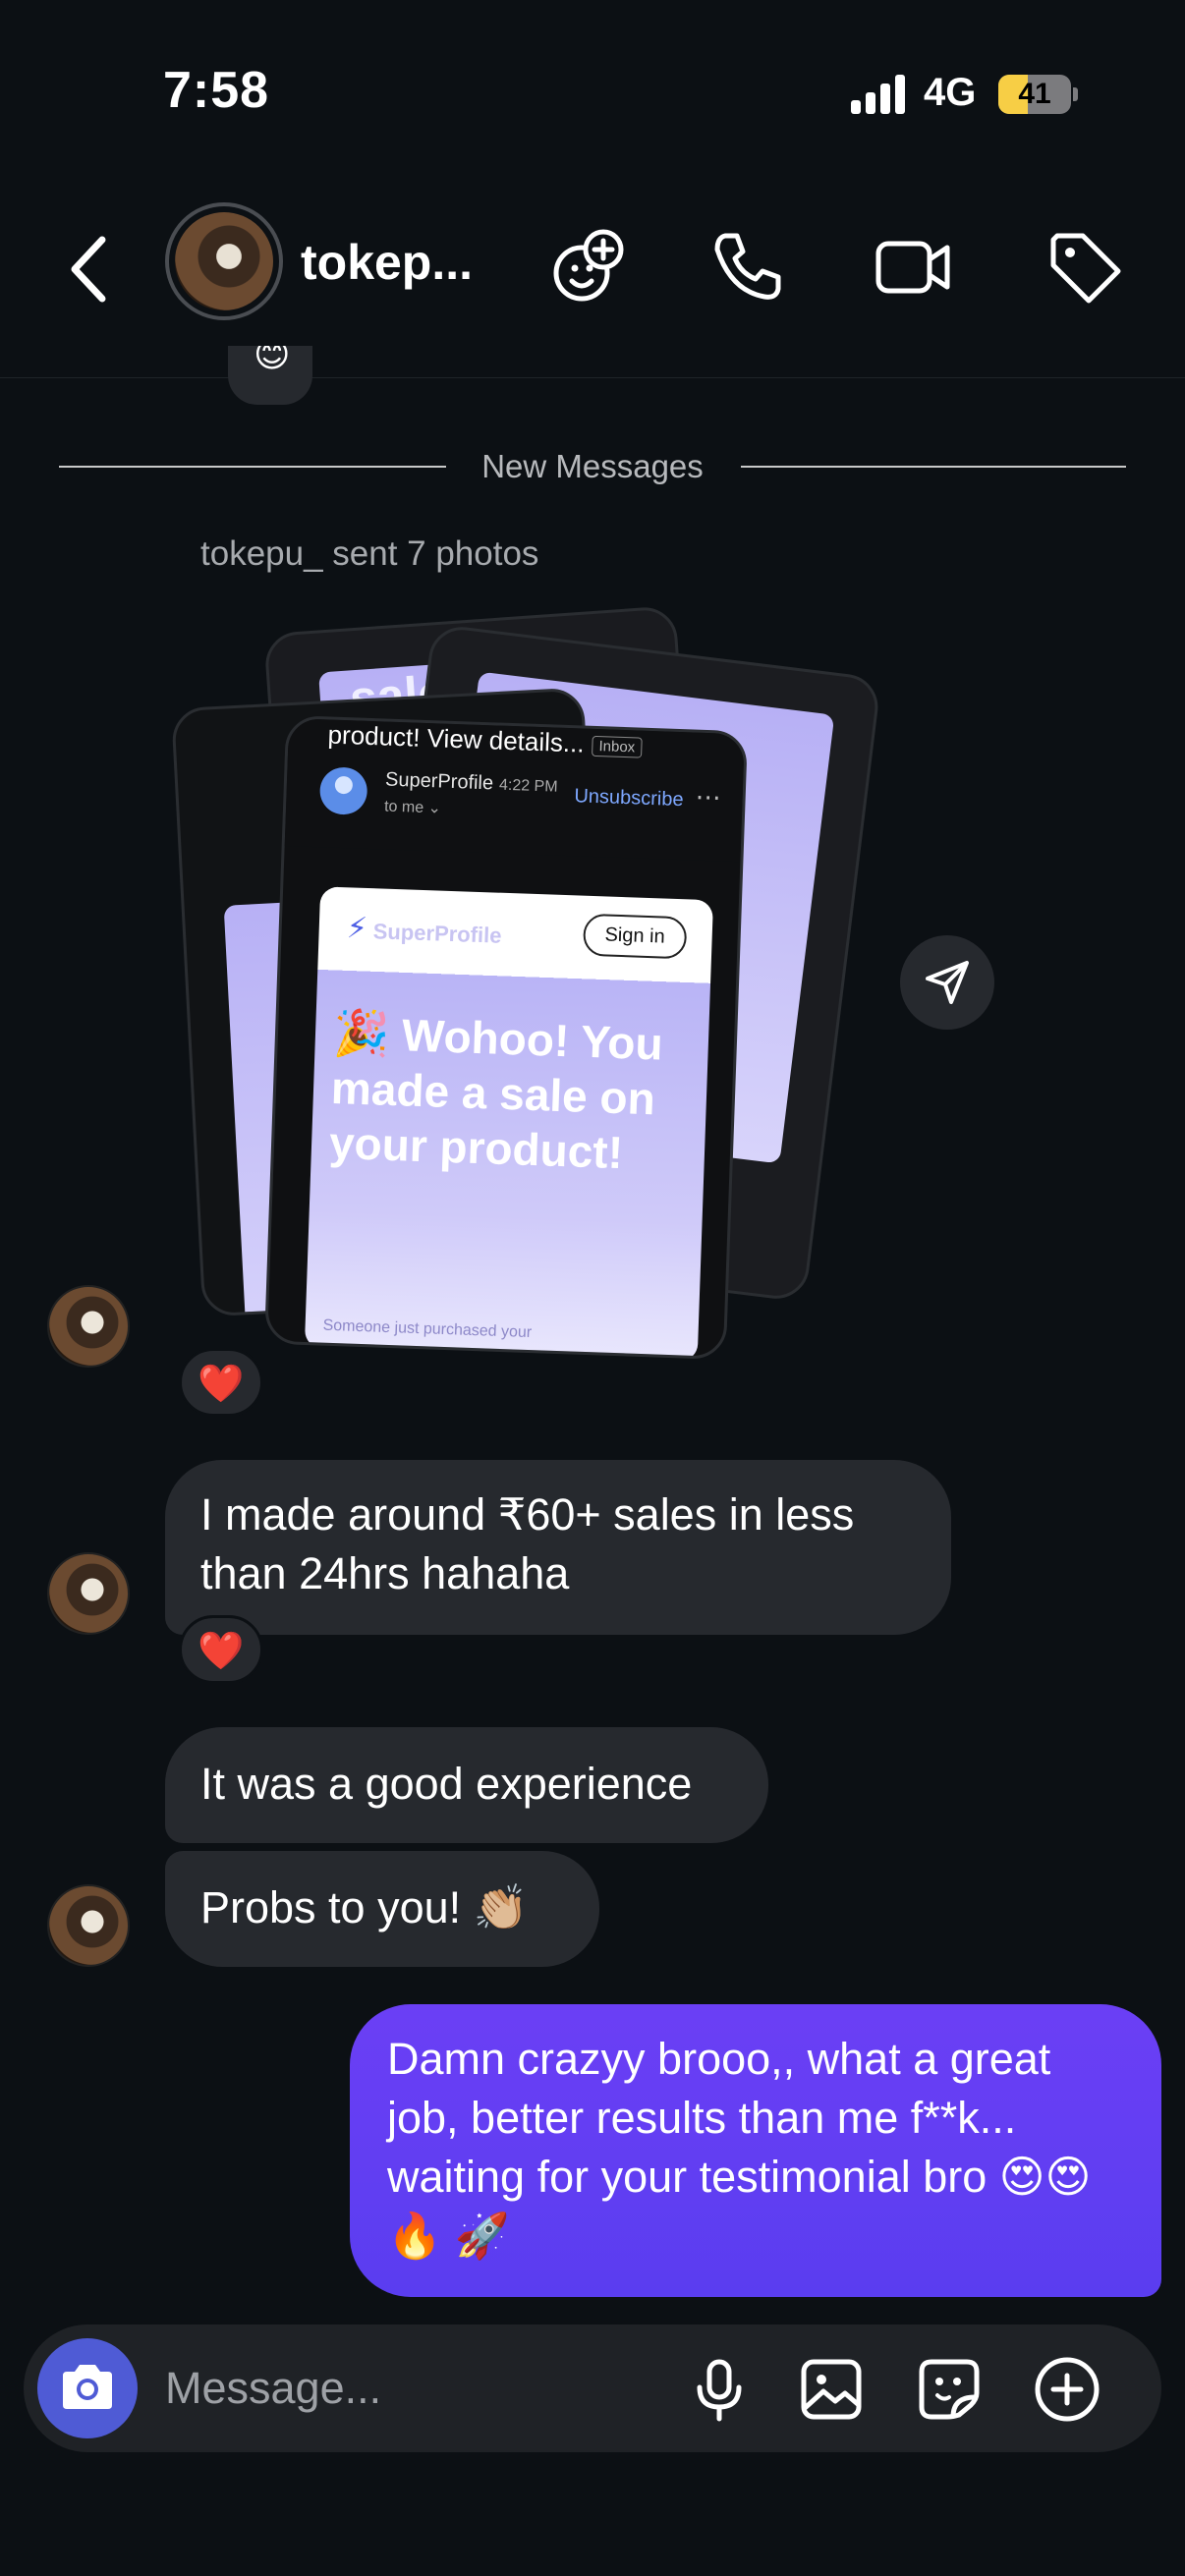 The height and width of the screenshot is (2576, 1185). I want to click on message-input, so click(411, 2388).